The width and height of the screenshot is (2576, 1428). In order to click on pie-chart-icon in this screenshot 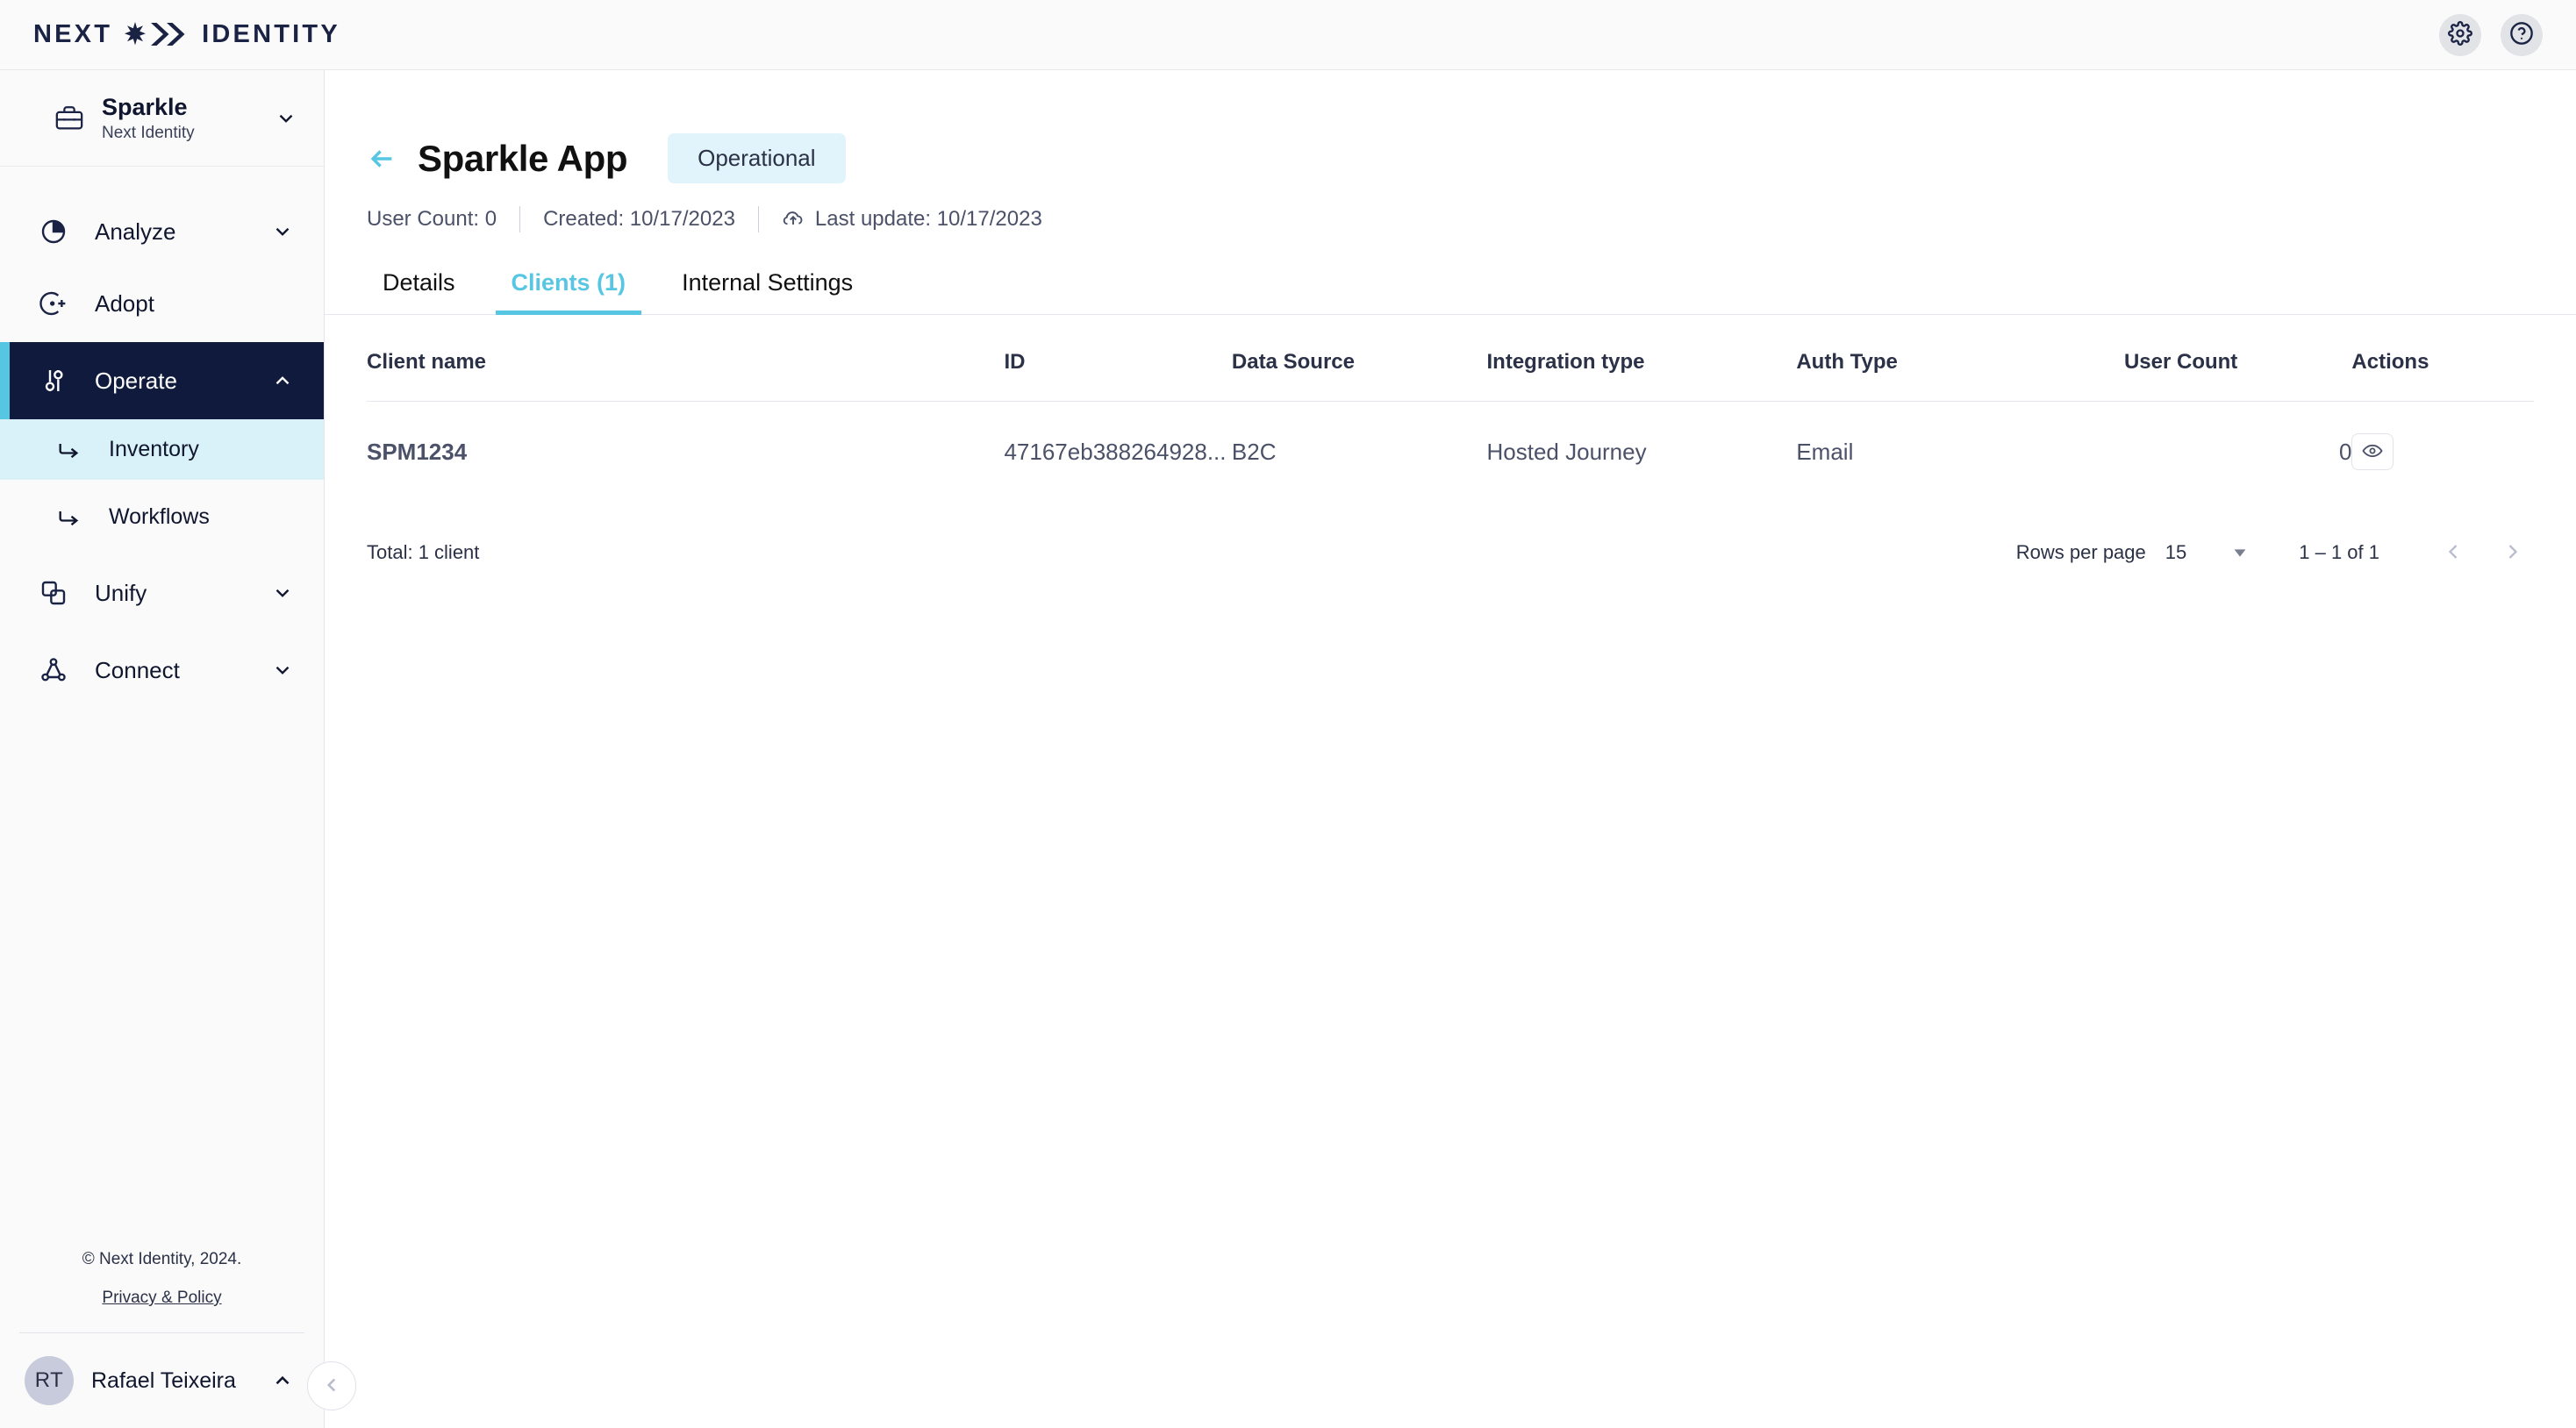, I will do `click(53, 232)`.